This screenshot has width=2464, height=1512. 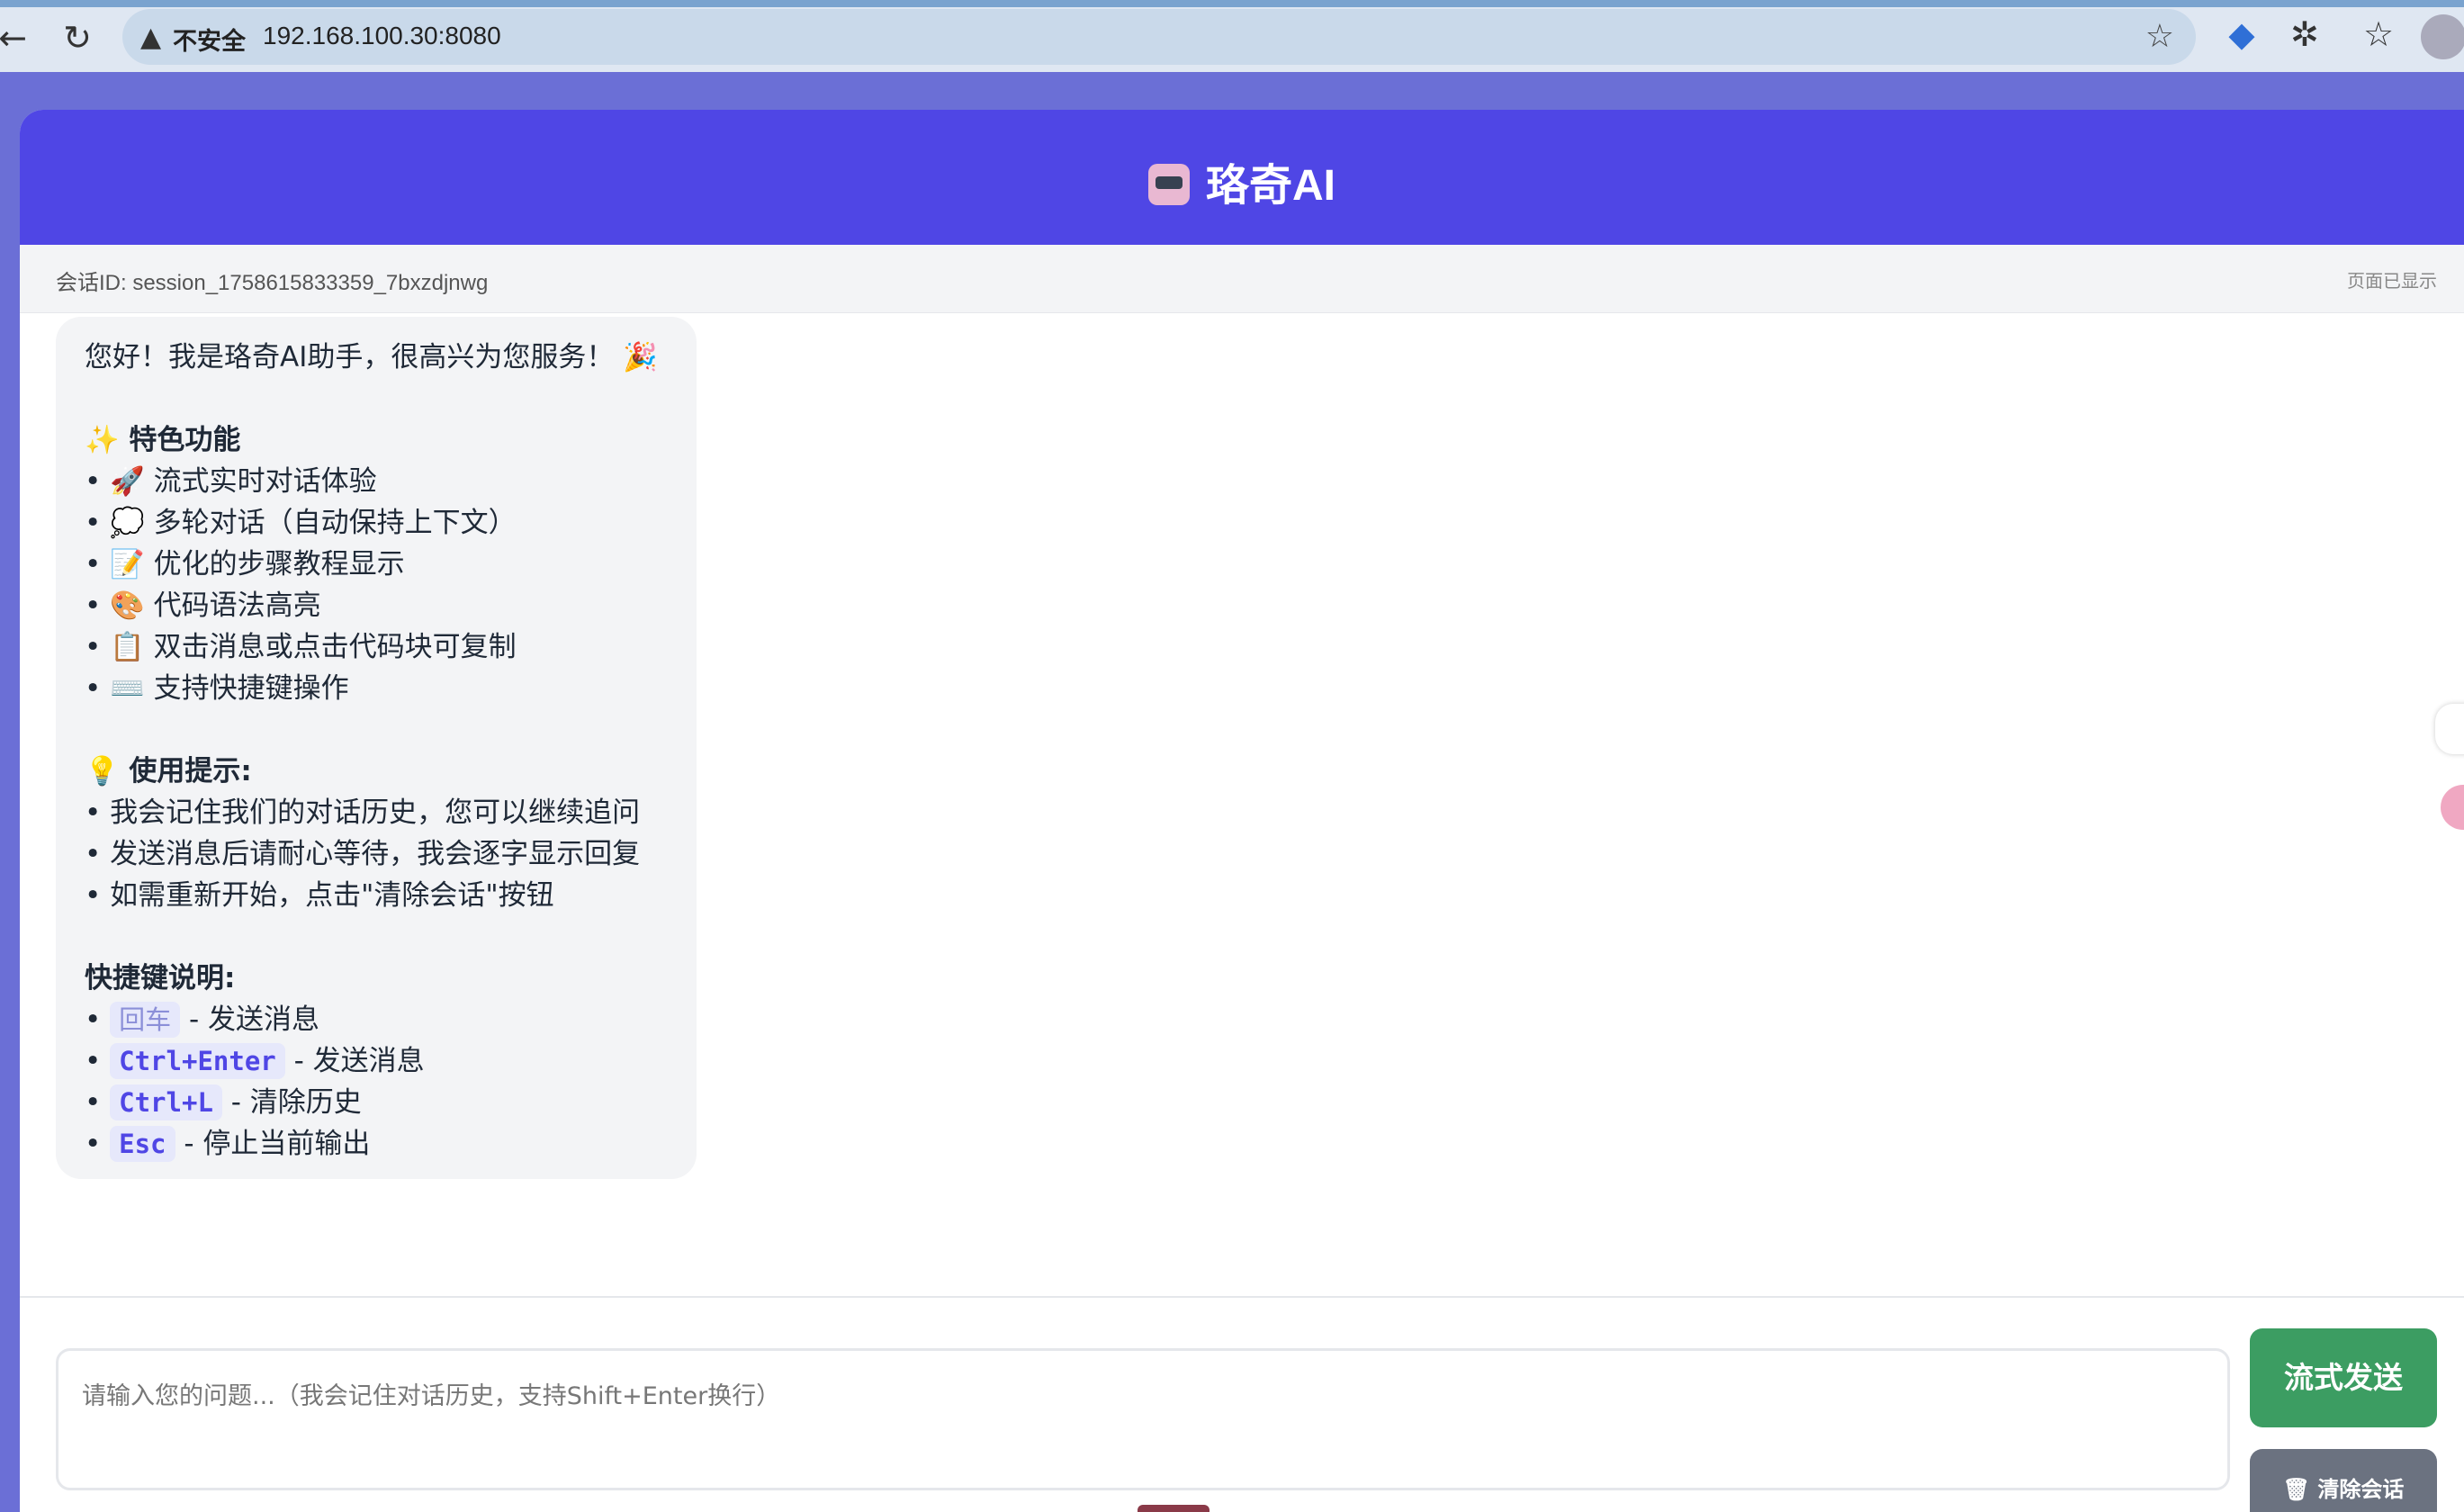 What do you see at coordinates (319, 895) in the screenshot?
I see `tip-item: • 如需重新开始，点击"清除会话"按钮` at bounding box center [319, 895].